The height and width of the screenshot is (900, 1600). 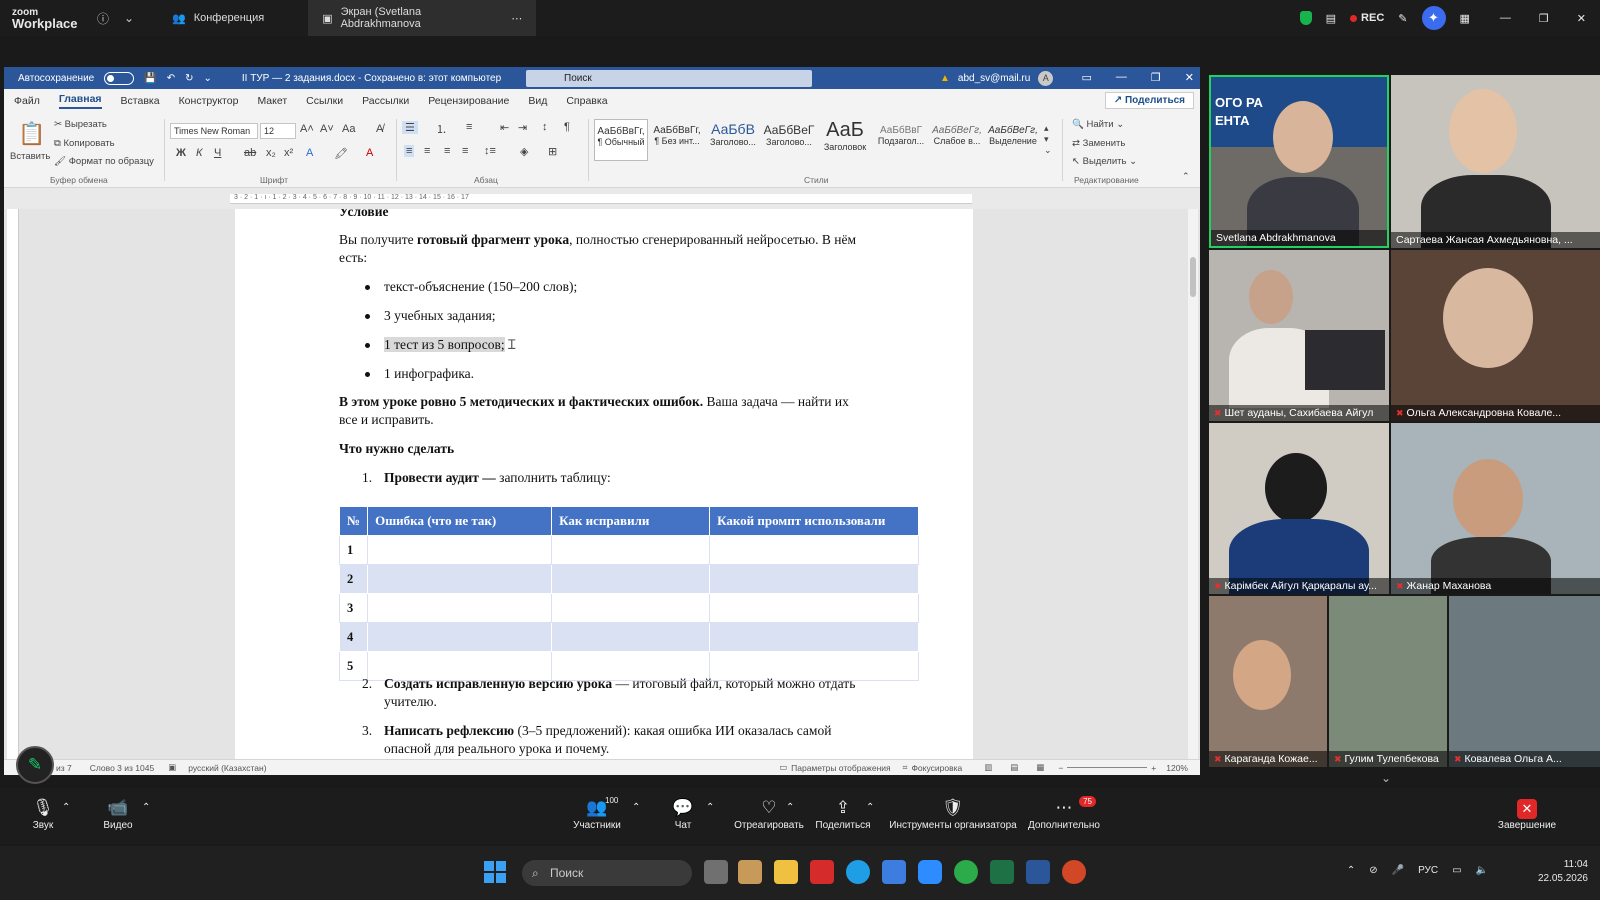 What do you see at coordinates (217, 153) in the screenshot?
I see `underline-icon: Ч` at bounding box center [217, 153].